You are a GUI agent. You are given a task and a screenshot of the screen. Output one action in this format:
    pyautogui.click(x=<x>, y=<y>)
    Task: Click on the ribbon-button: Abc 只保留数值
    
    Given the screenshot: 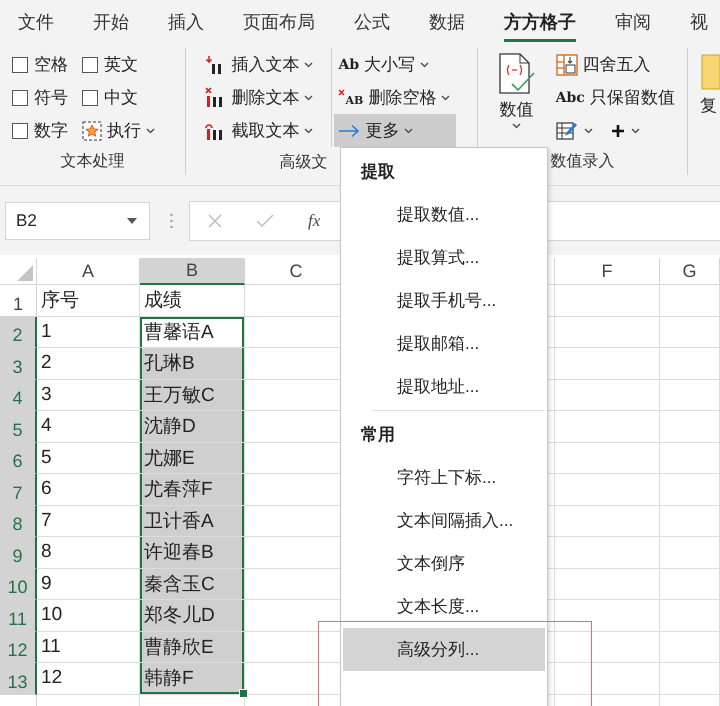 What is the action you would take?
    pyautogui.click(x=616, y=97)
    